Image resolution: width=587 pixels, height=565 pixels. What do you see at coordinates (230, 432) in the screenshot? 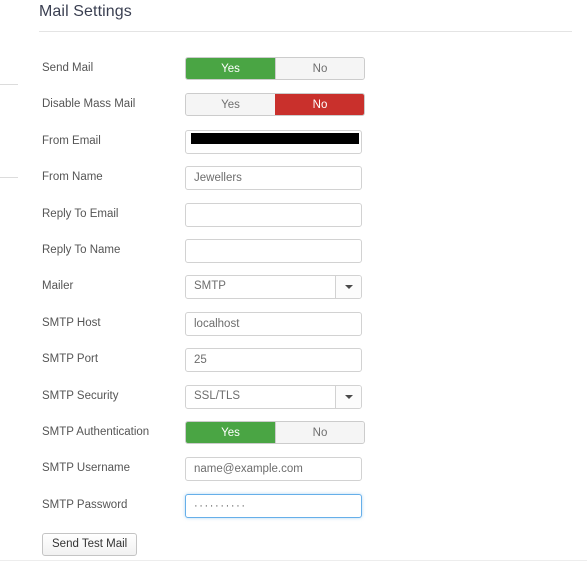
I see `toggle-yes-smtp-authentication: Yes` at bounding box center [230, 432].